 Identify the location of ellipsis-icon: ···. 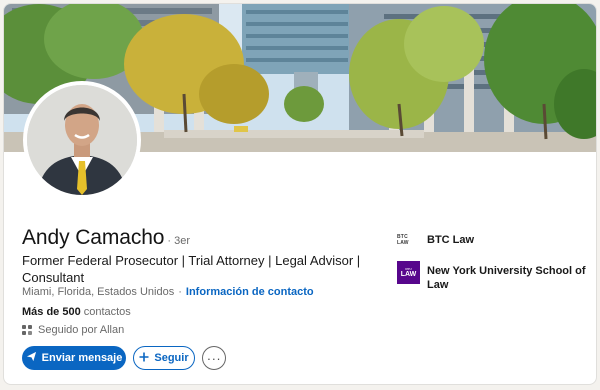
(214, 358).